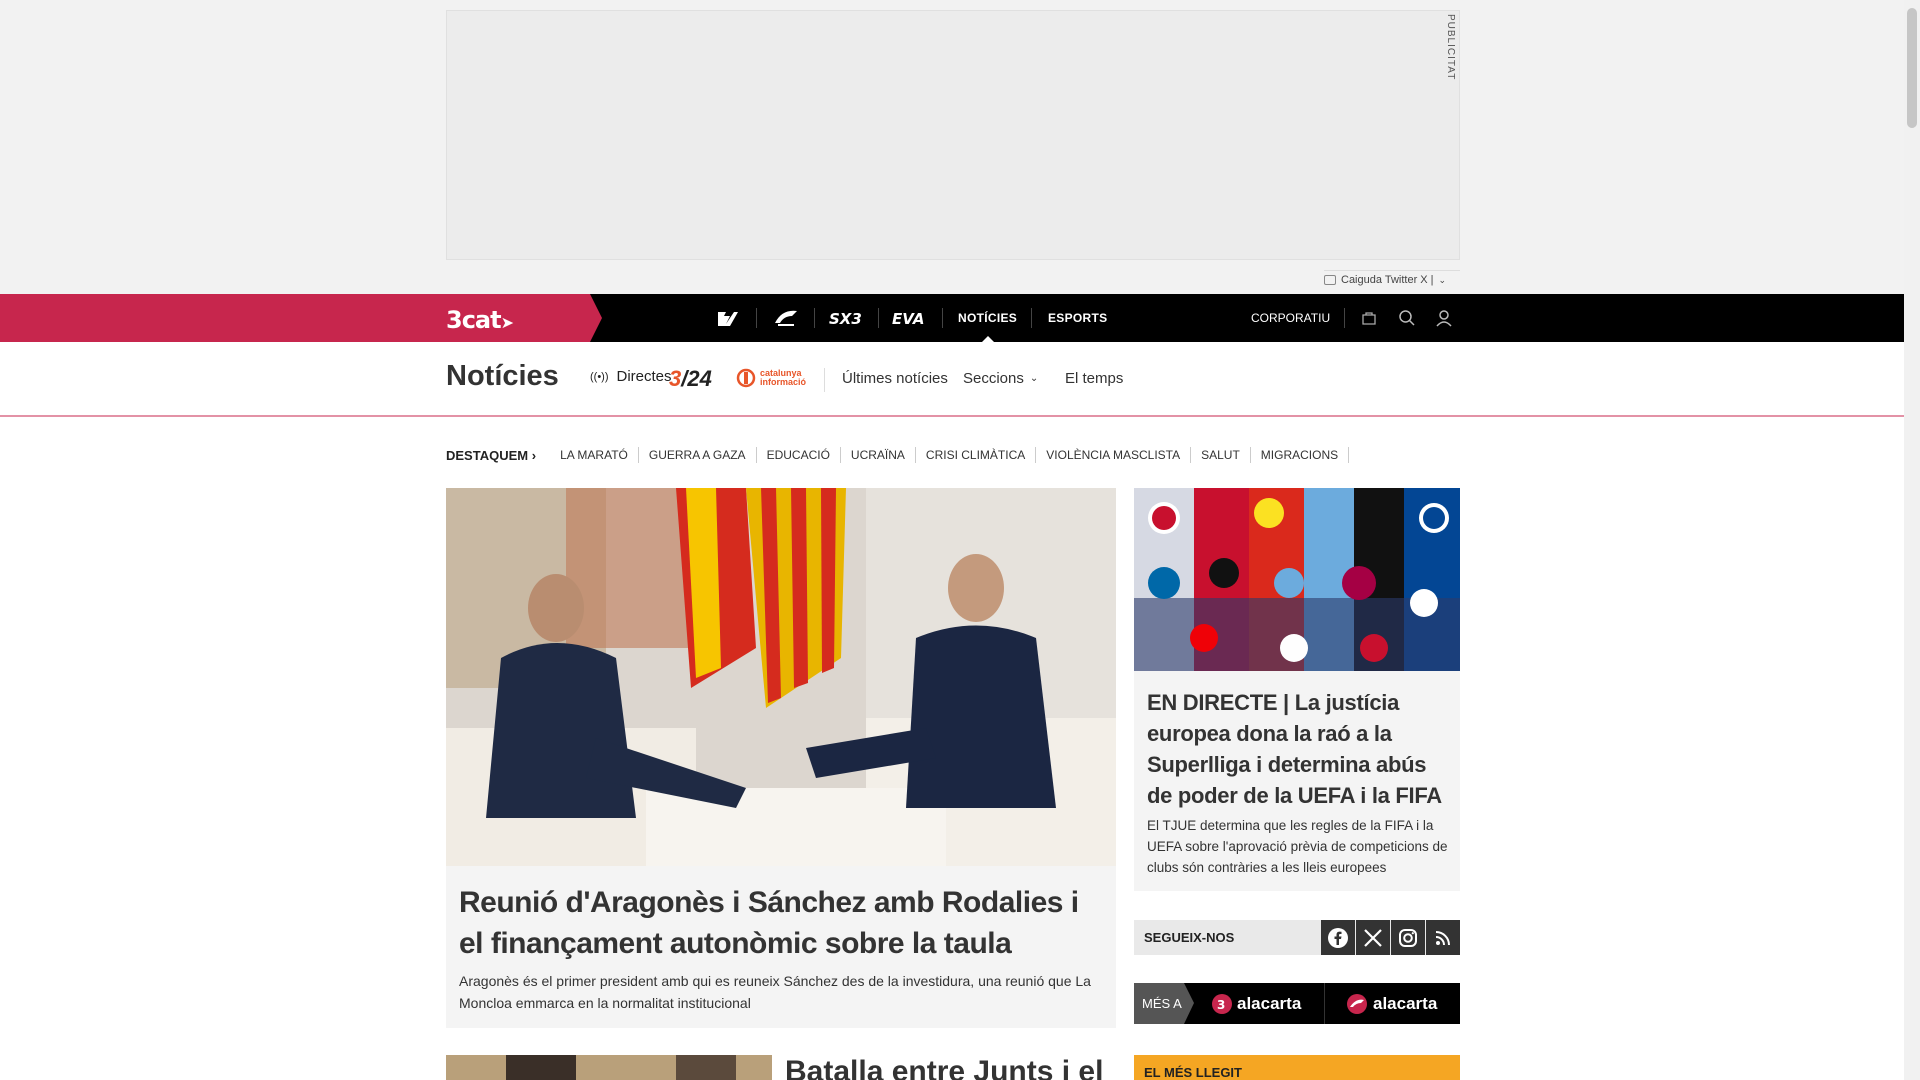 This screenshot has width=1920, height=1080. I want to click on destaquem-item: UCRAÏNA, so click(878, 455).